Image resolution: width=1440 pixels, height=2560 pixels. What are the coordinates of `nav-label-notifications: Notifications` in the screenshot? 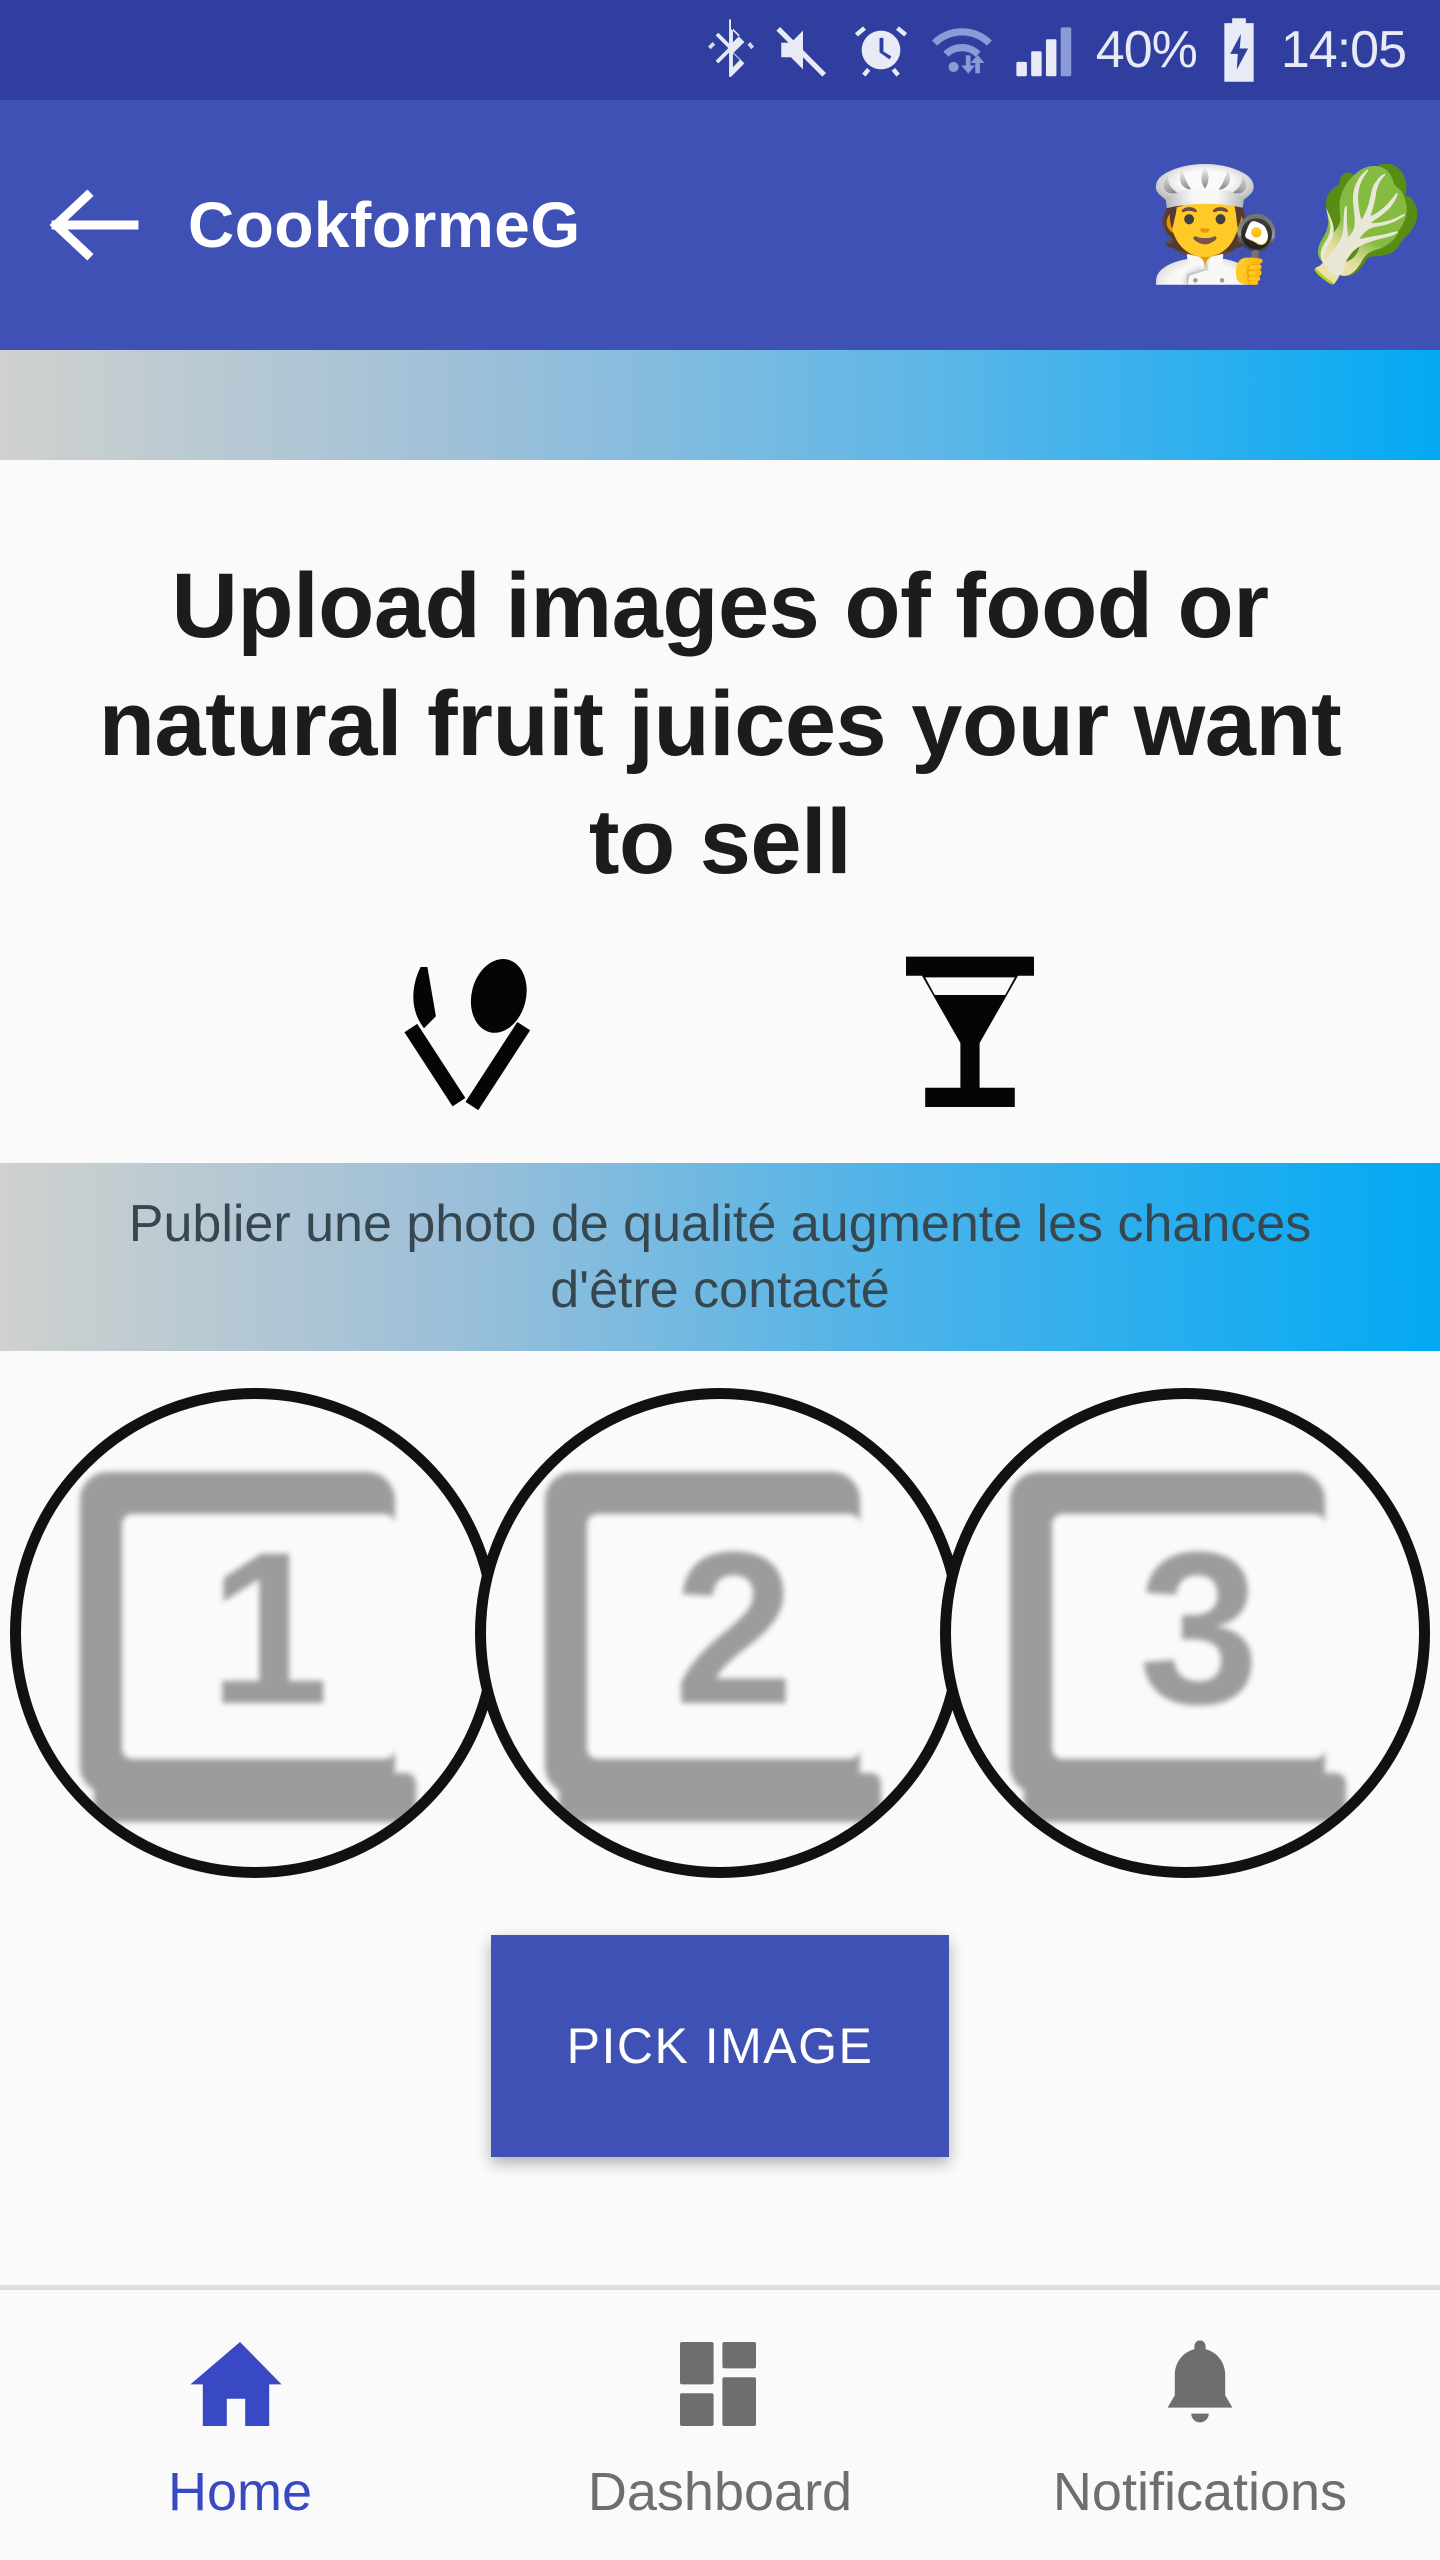 It's located at (1200, 2491).